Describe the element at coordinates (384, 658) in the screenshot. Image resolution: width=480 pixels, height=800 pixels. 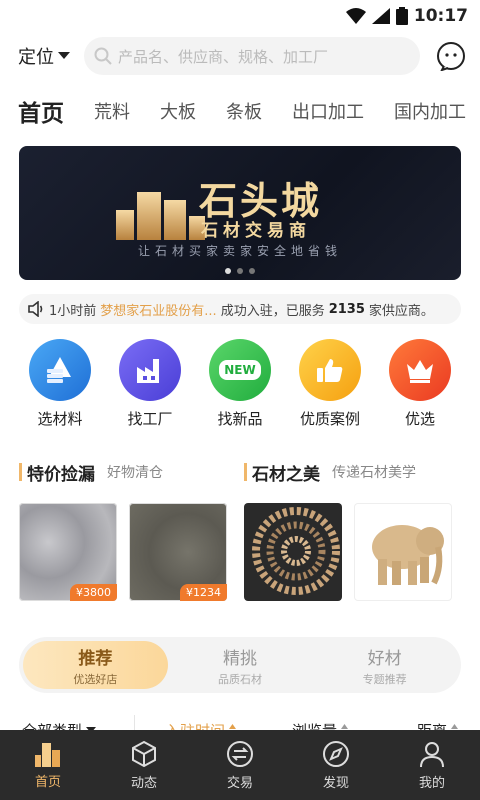
I see `segment-main: 好材` at that location.